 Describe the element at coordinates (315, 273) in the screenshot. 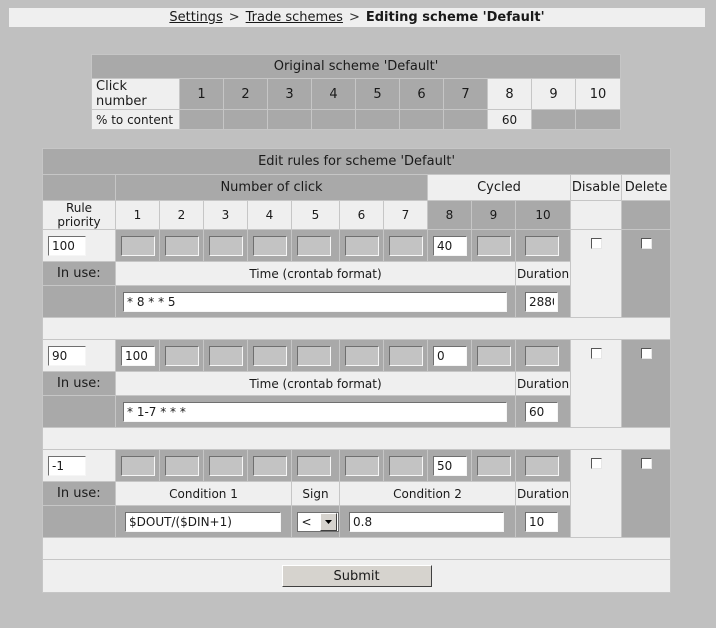

I see `time-label: Time (crontab format)` at that location.